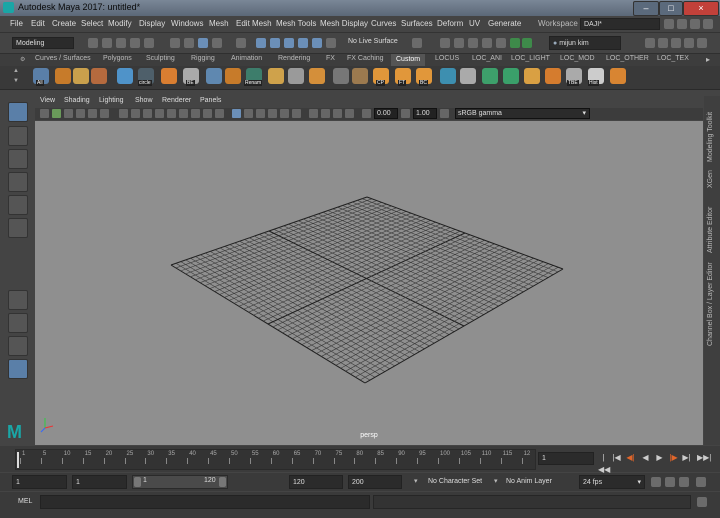 Image resolution: width=720 pixels, height=518 pixels. What do you see at coordinates (490, 76) in the screenshot?
I see `uv-shelf-icon` at bounding box center [490, 76].